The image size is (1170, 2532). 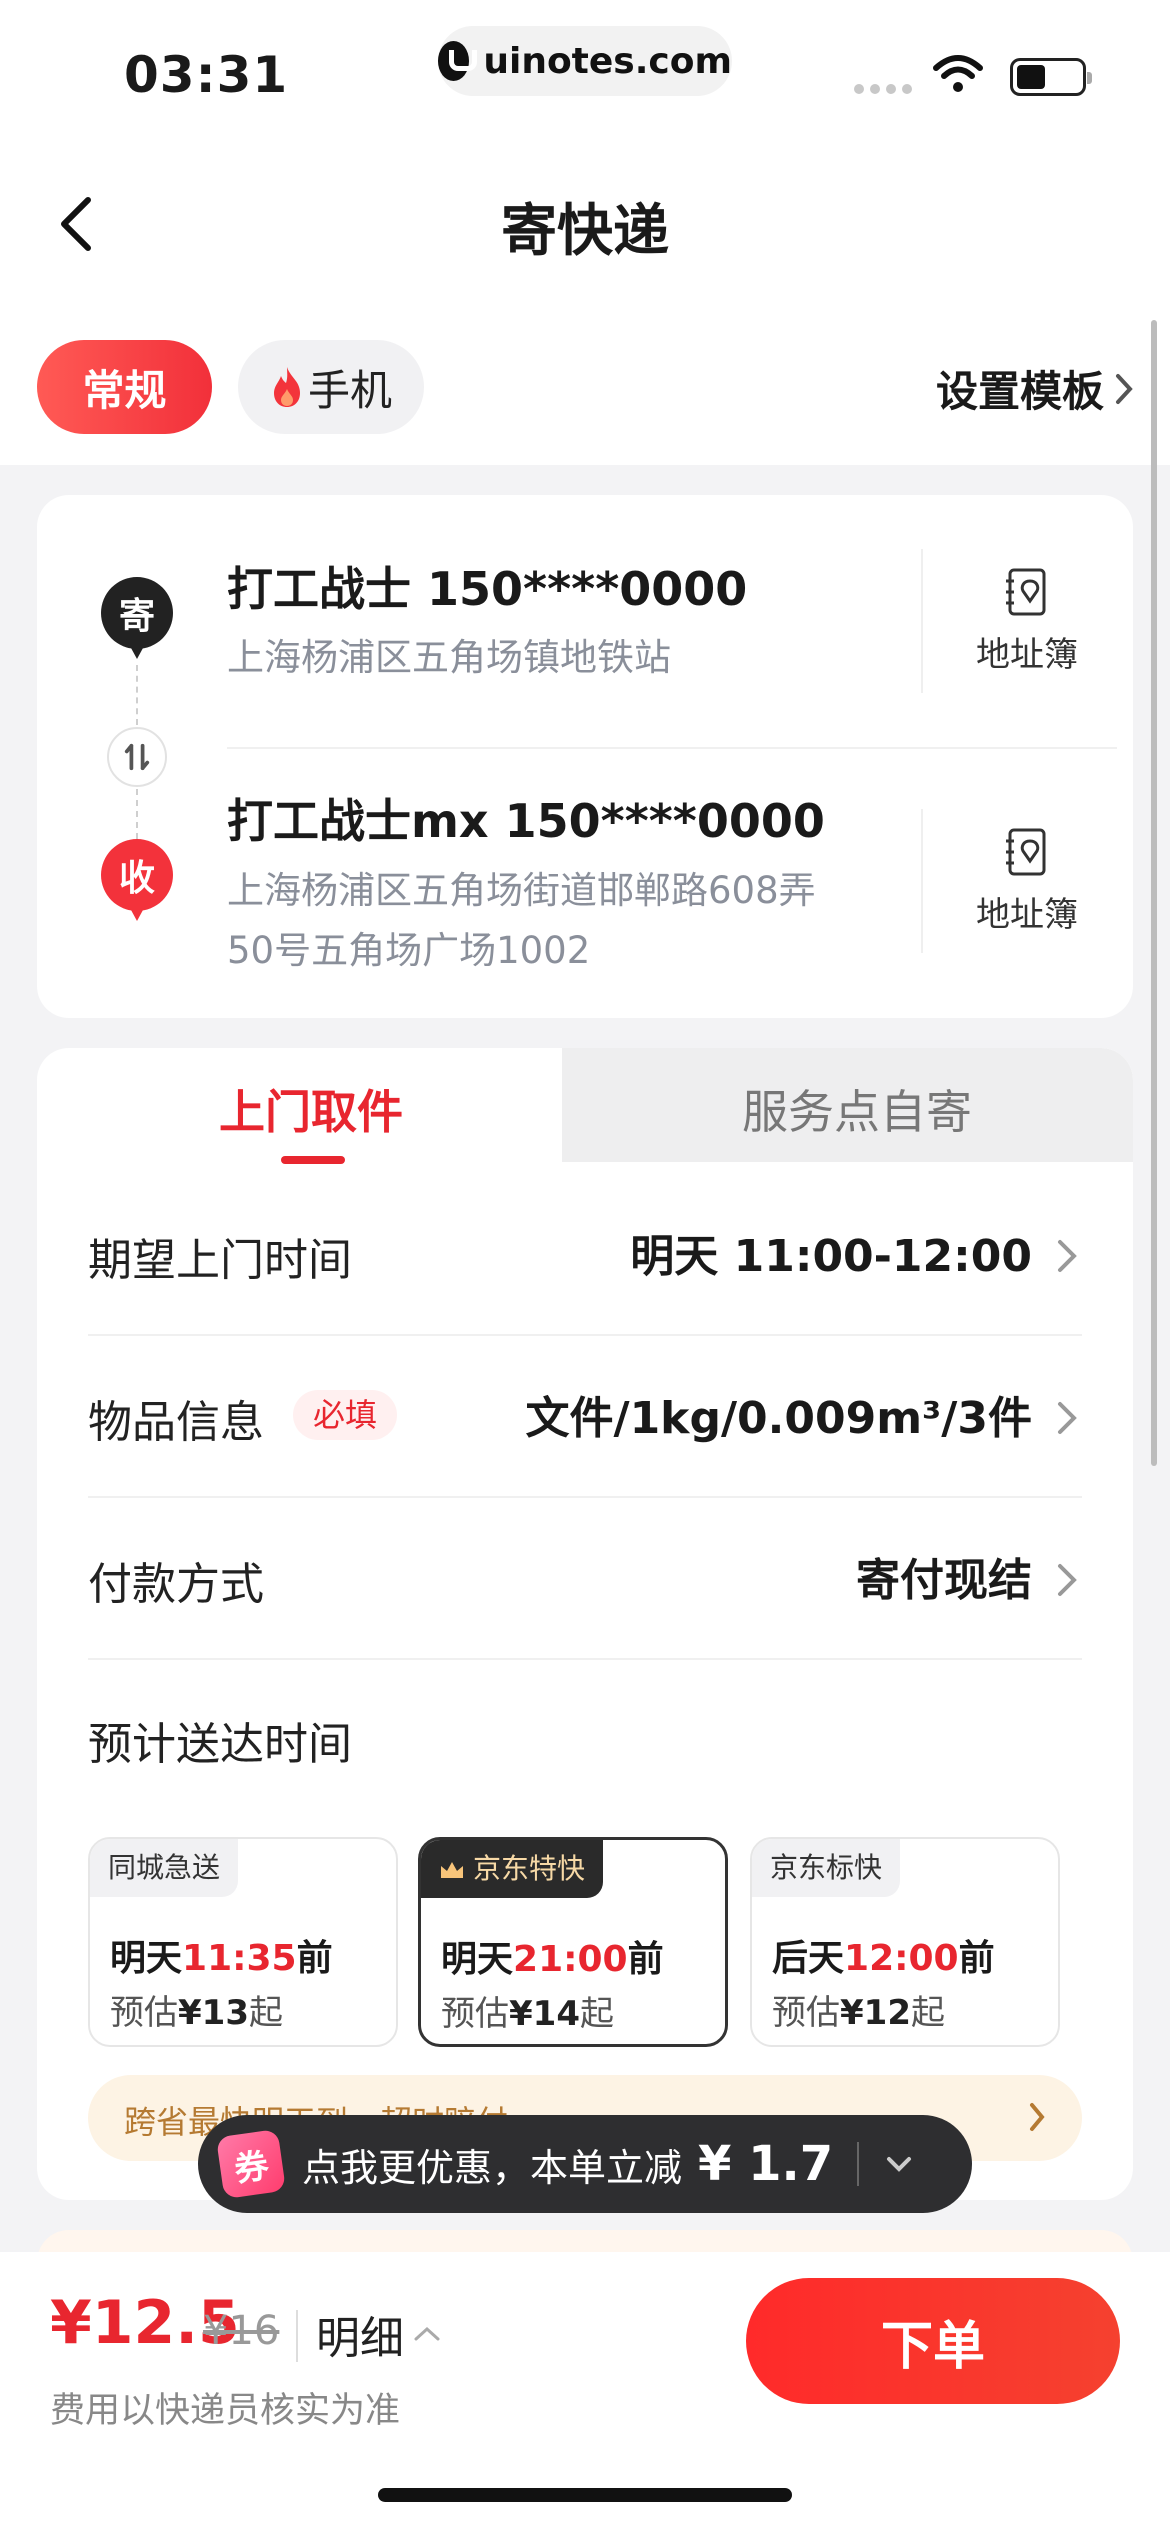 I want to click on site-logo-icon, so click(x=458, y=61).